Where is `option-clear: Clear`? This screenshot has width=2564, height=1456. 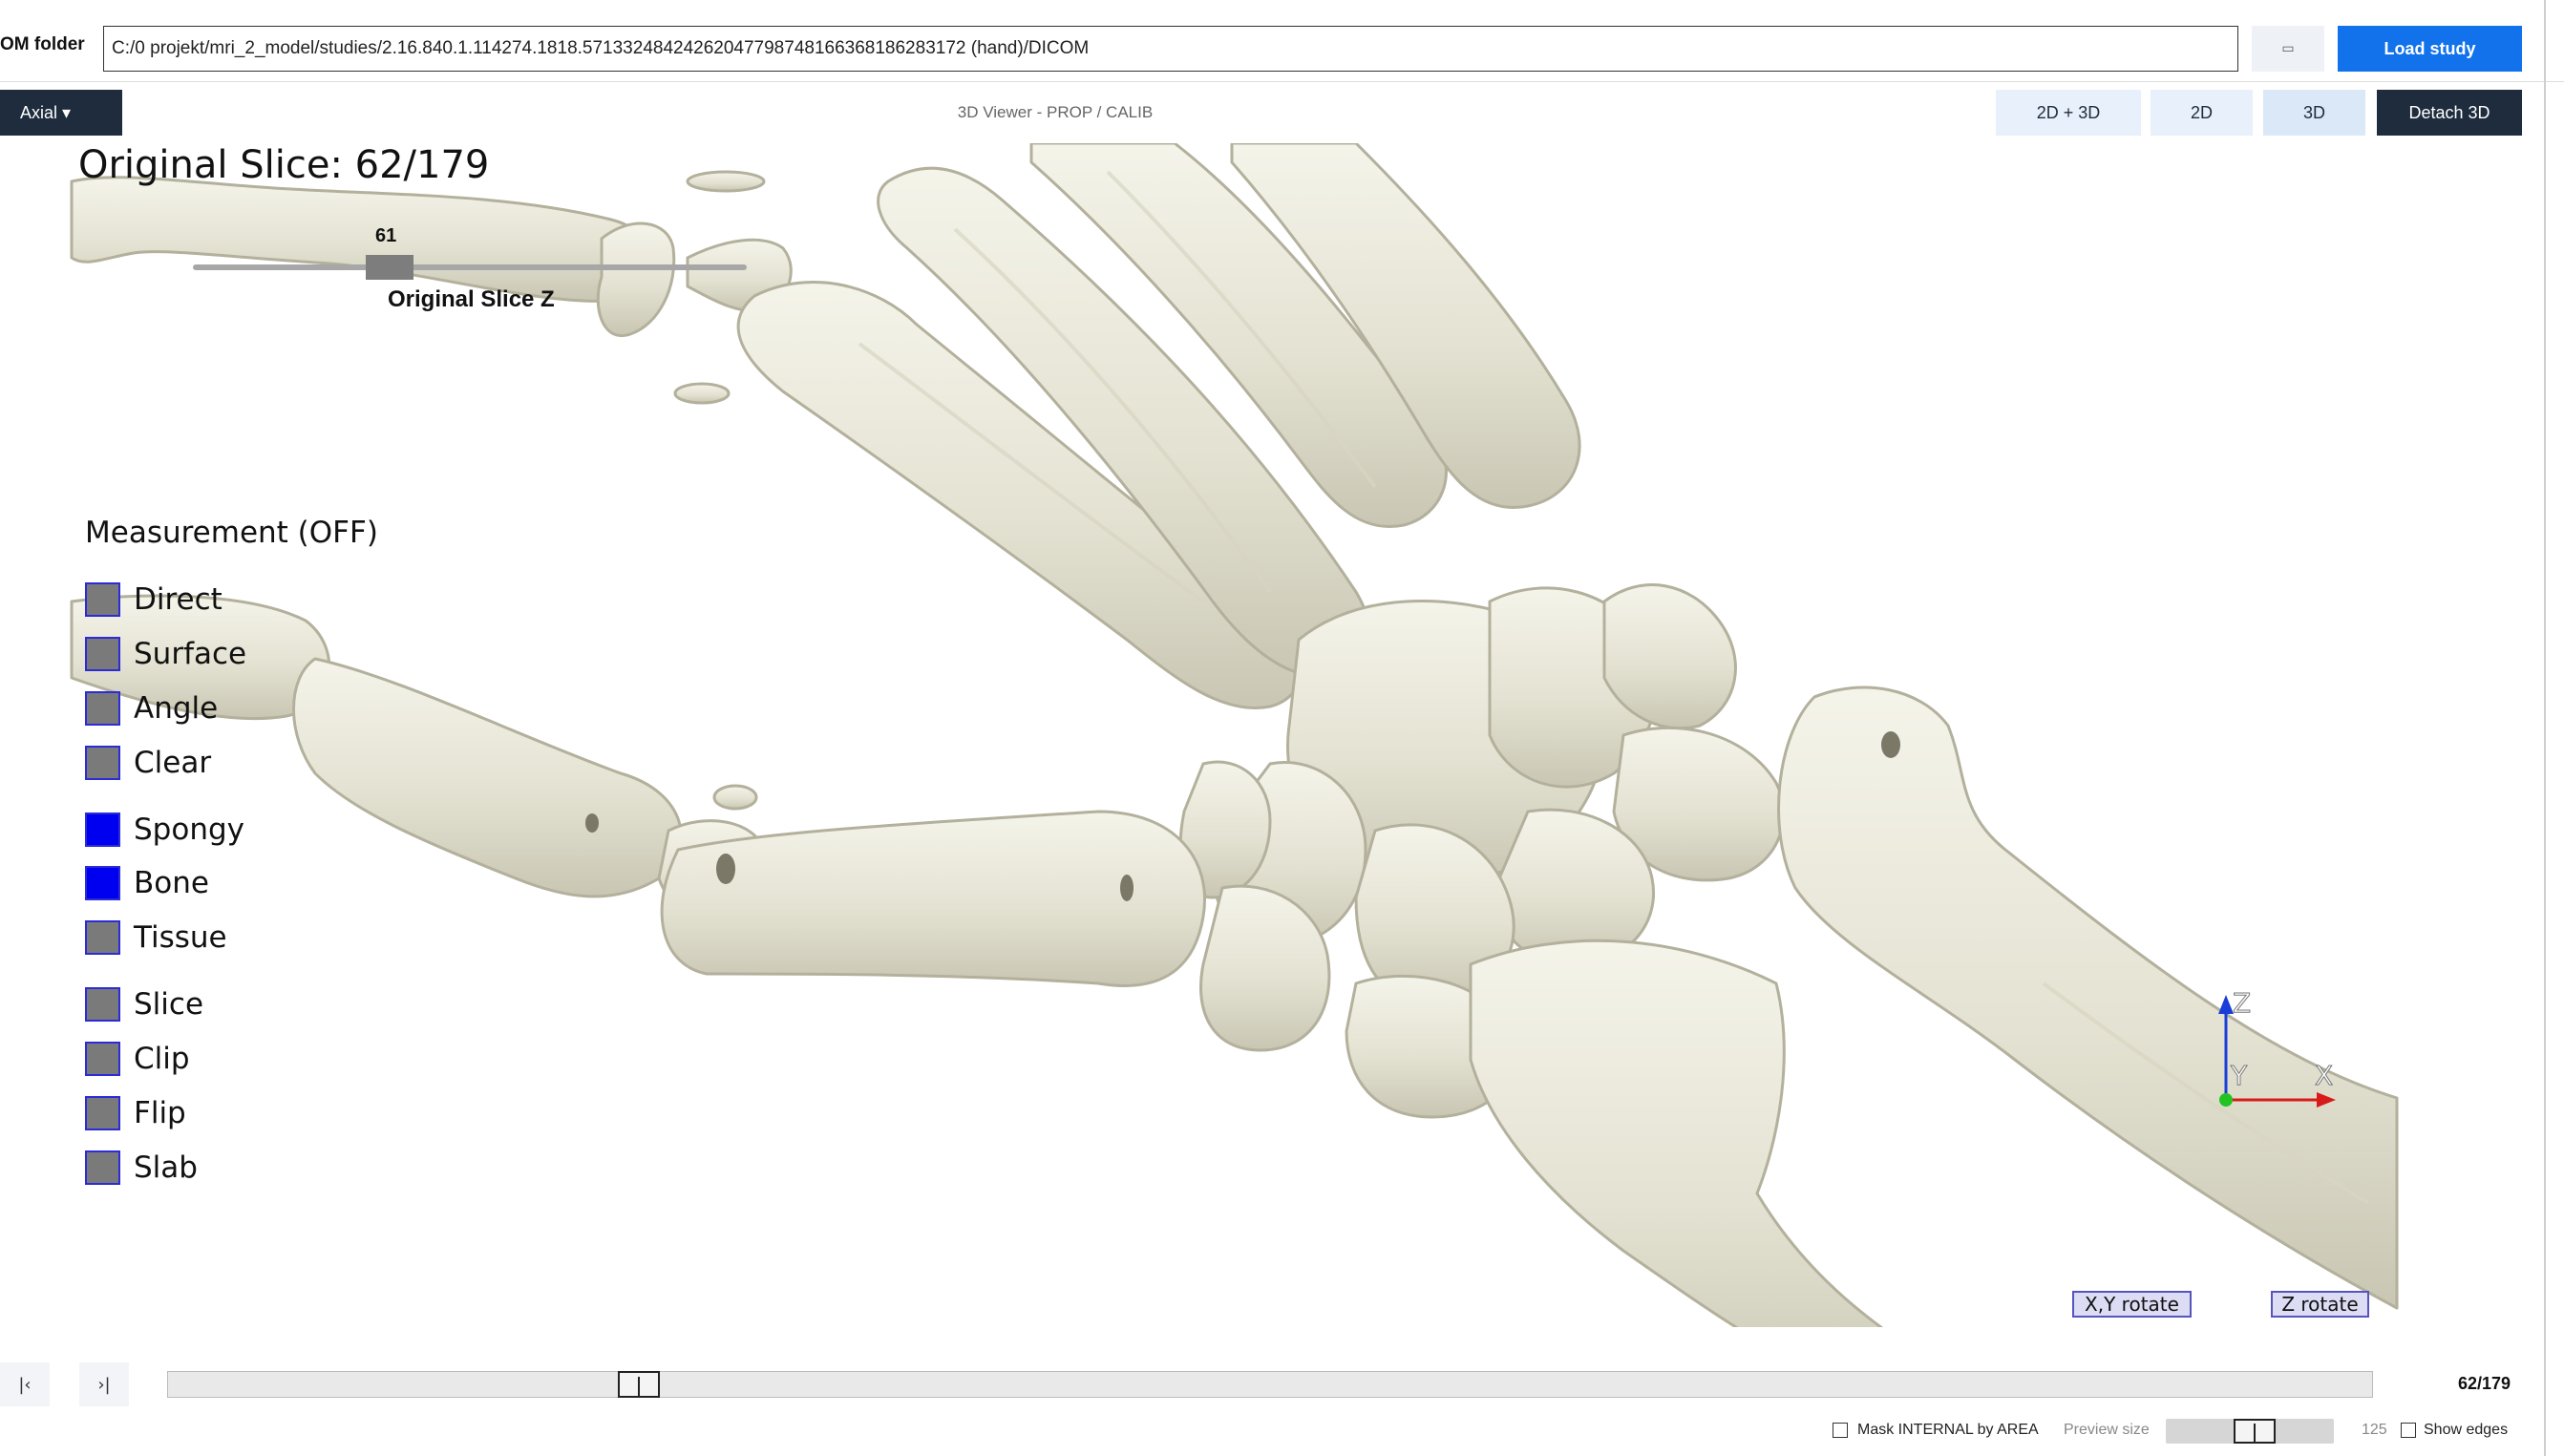
option-clear: Clear is located at coordinates (148, 763).